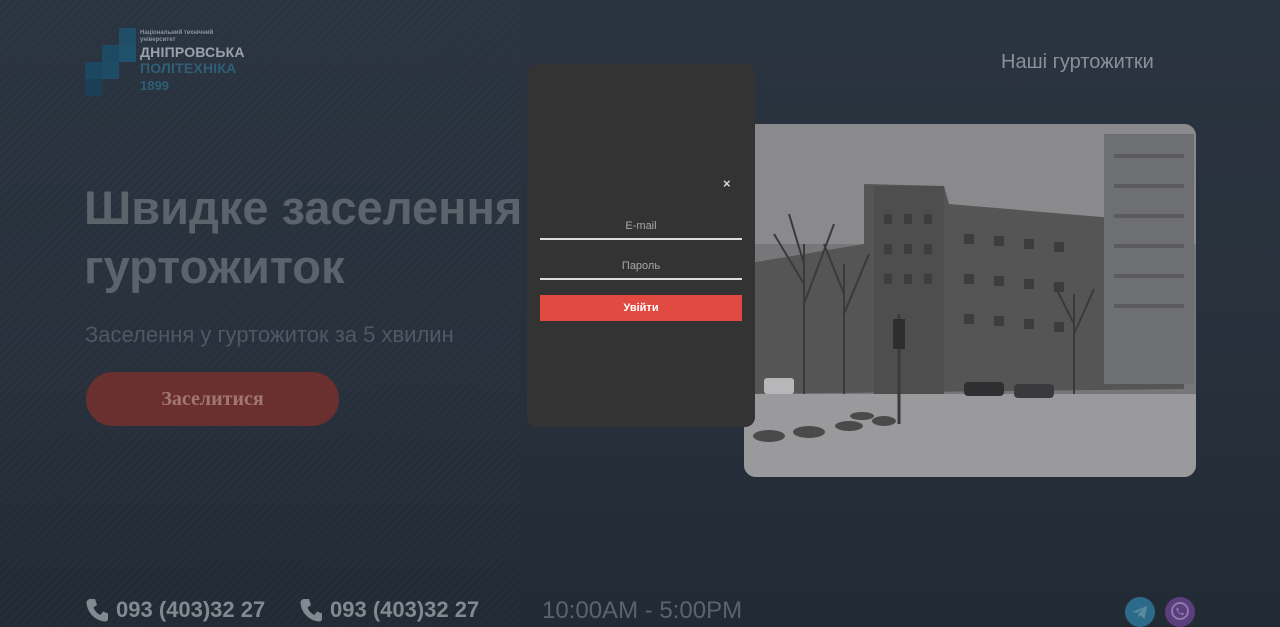 The image size is (1280, 627). I want to click on logo-caption: Національний технічний університет, so click(177, 36).